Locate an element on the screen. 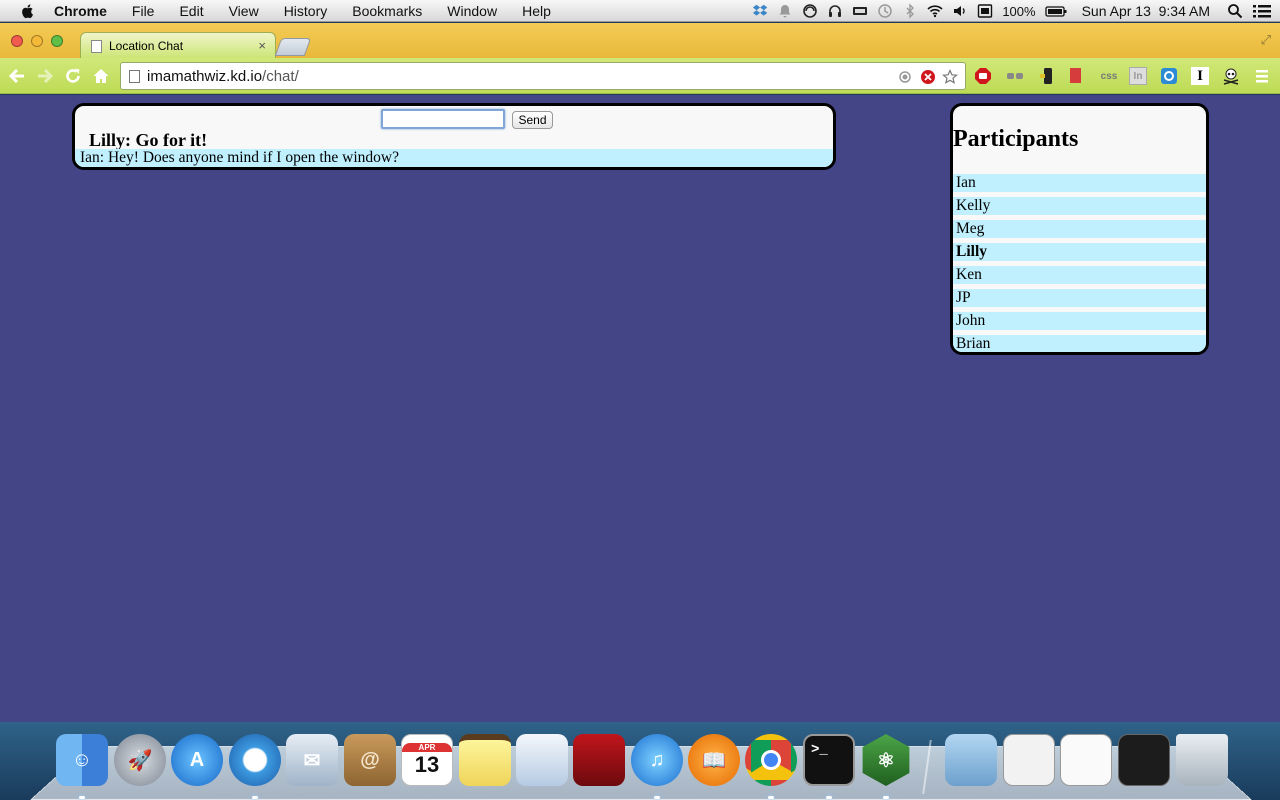 Image resolution: width=1280 pixels, height=800 pixels. chrome-window-icon is located at coordinates (1029, 760).